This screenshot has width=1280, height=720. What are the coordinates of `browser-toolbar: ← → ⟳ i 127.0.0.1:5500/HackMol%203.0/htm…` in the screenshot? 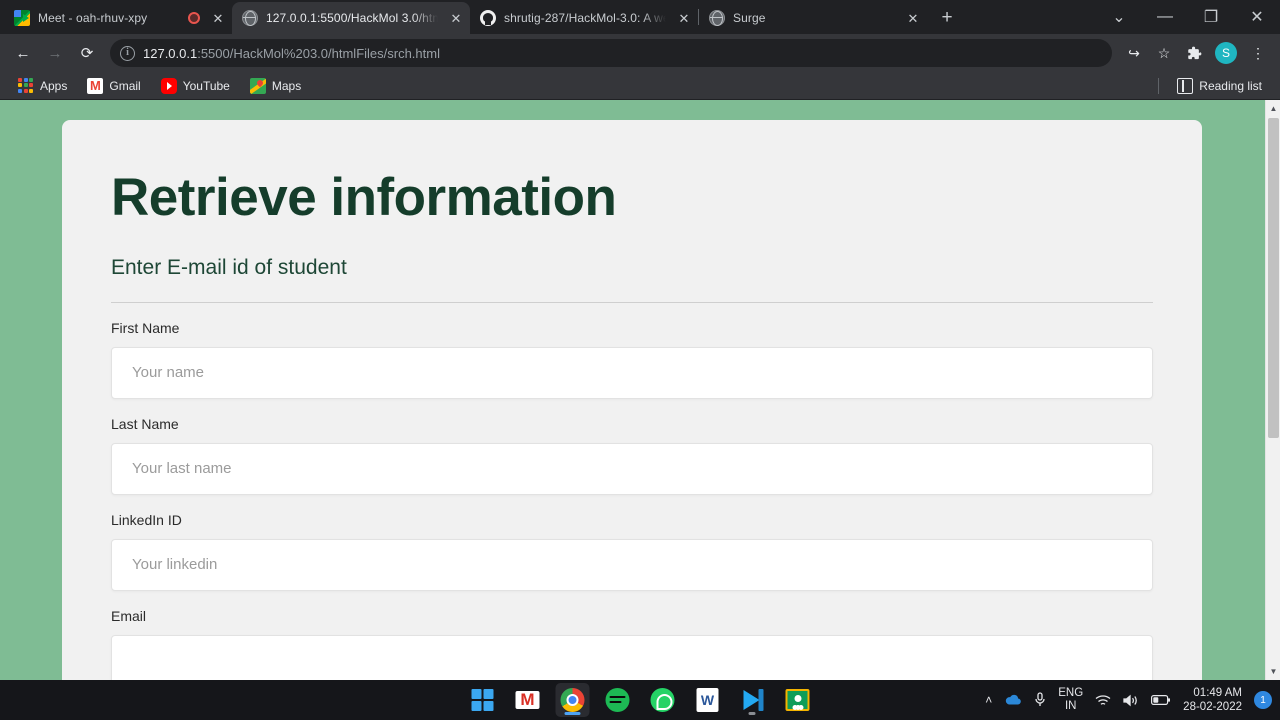 It's located at (640, 53).